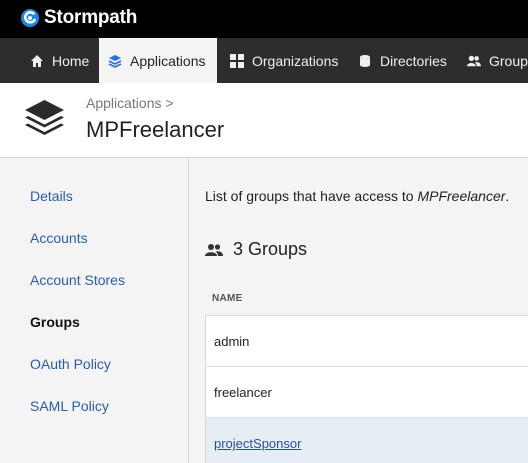 Image resolution: width=528 pixels, height=463 pixels. What do you see at coordinates (59, 238) in the screenshot?
I see `sidebar-item-accounts: Accounts` at bounding box center [59, 238].